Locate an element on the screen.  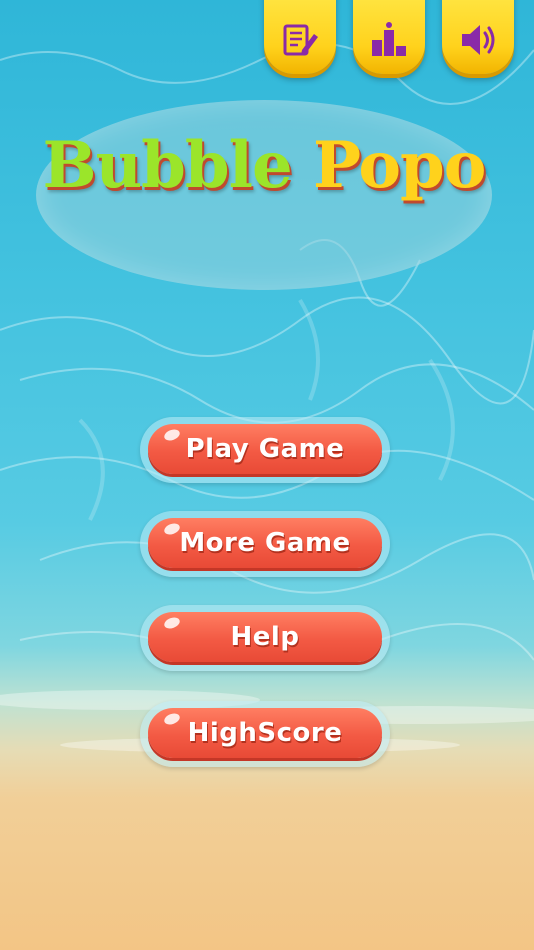
notepad-button is located at coordinates (300, 37).